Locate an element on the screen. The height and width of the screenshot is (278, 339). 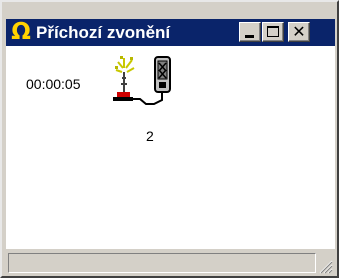
minimize-icon is located at coordinates (249, 36).